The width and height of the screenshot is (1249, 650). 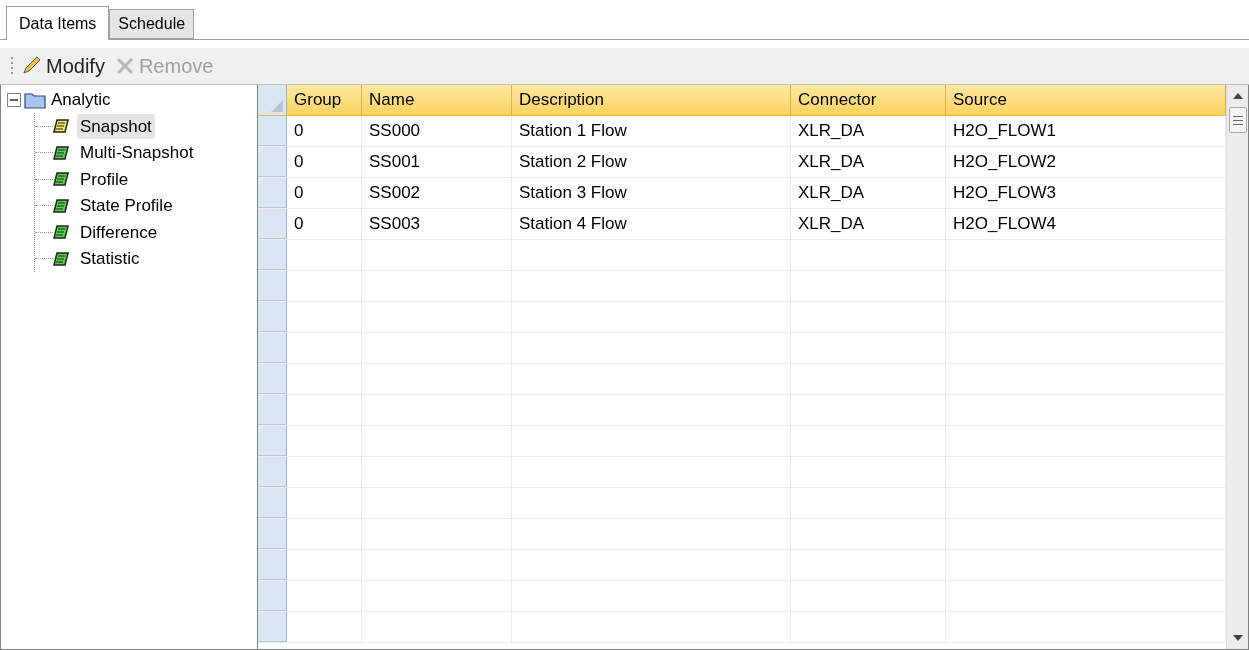 I want to click on tree-item: Profile, so click(x=104, y=179).